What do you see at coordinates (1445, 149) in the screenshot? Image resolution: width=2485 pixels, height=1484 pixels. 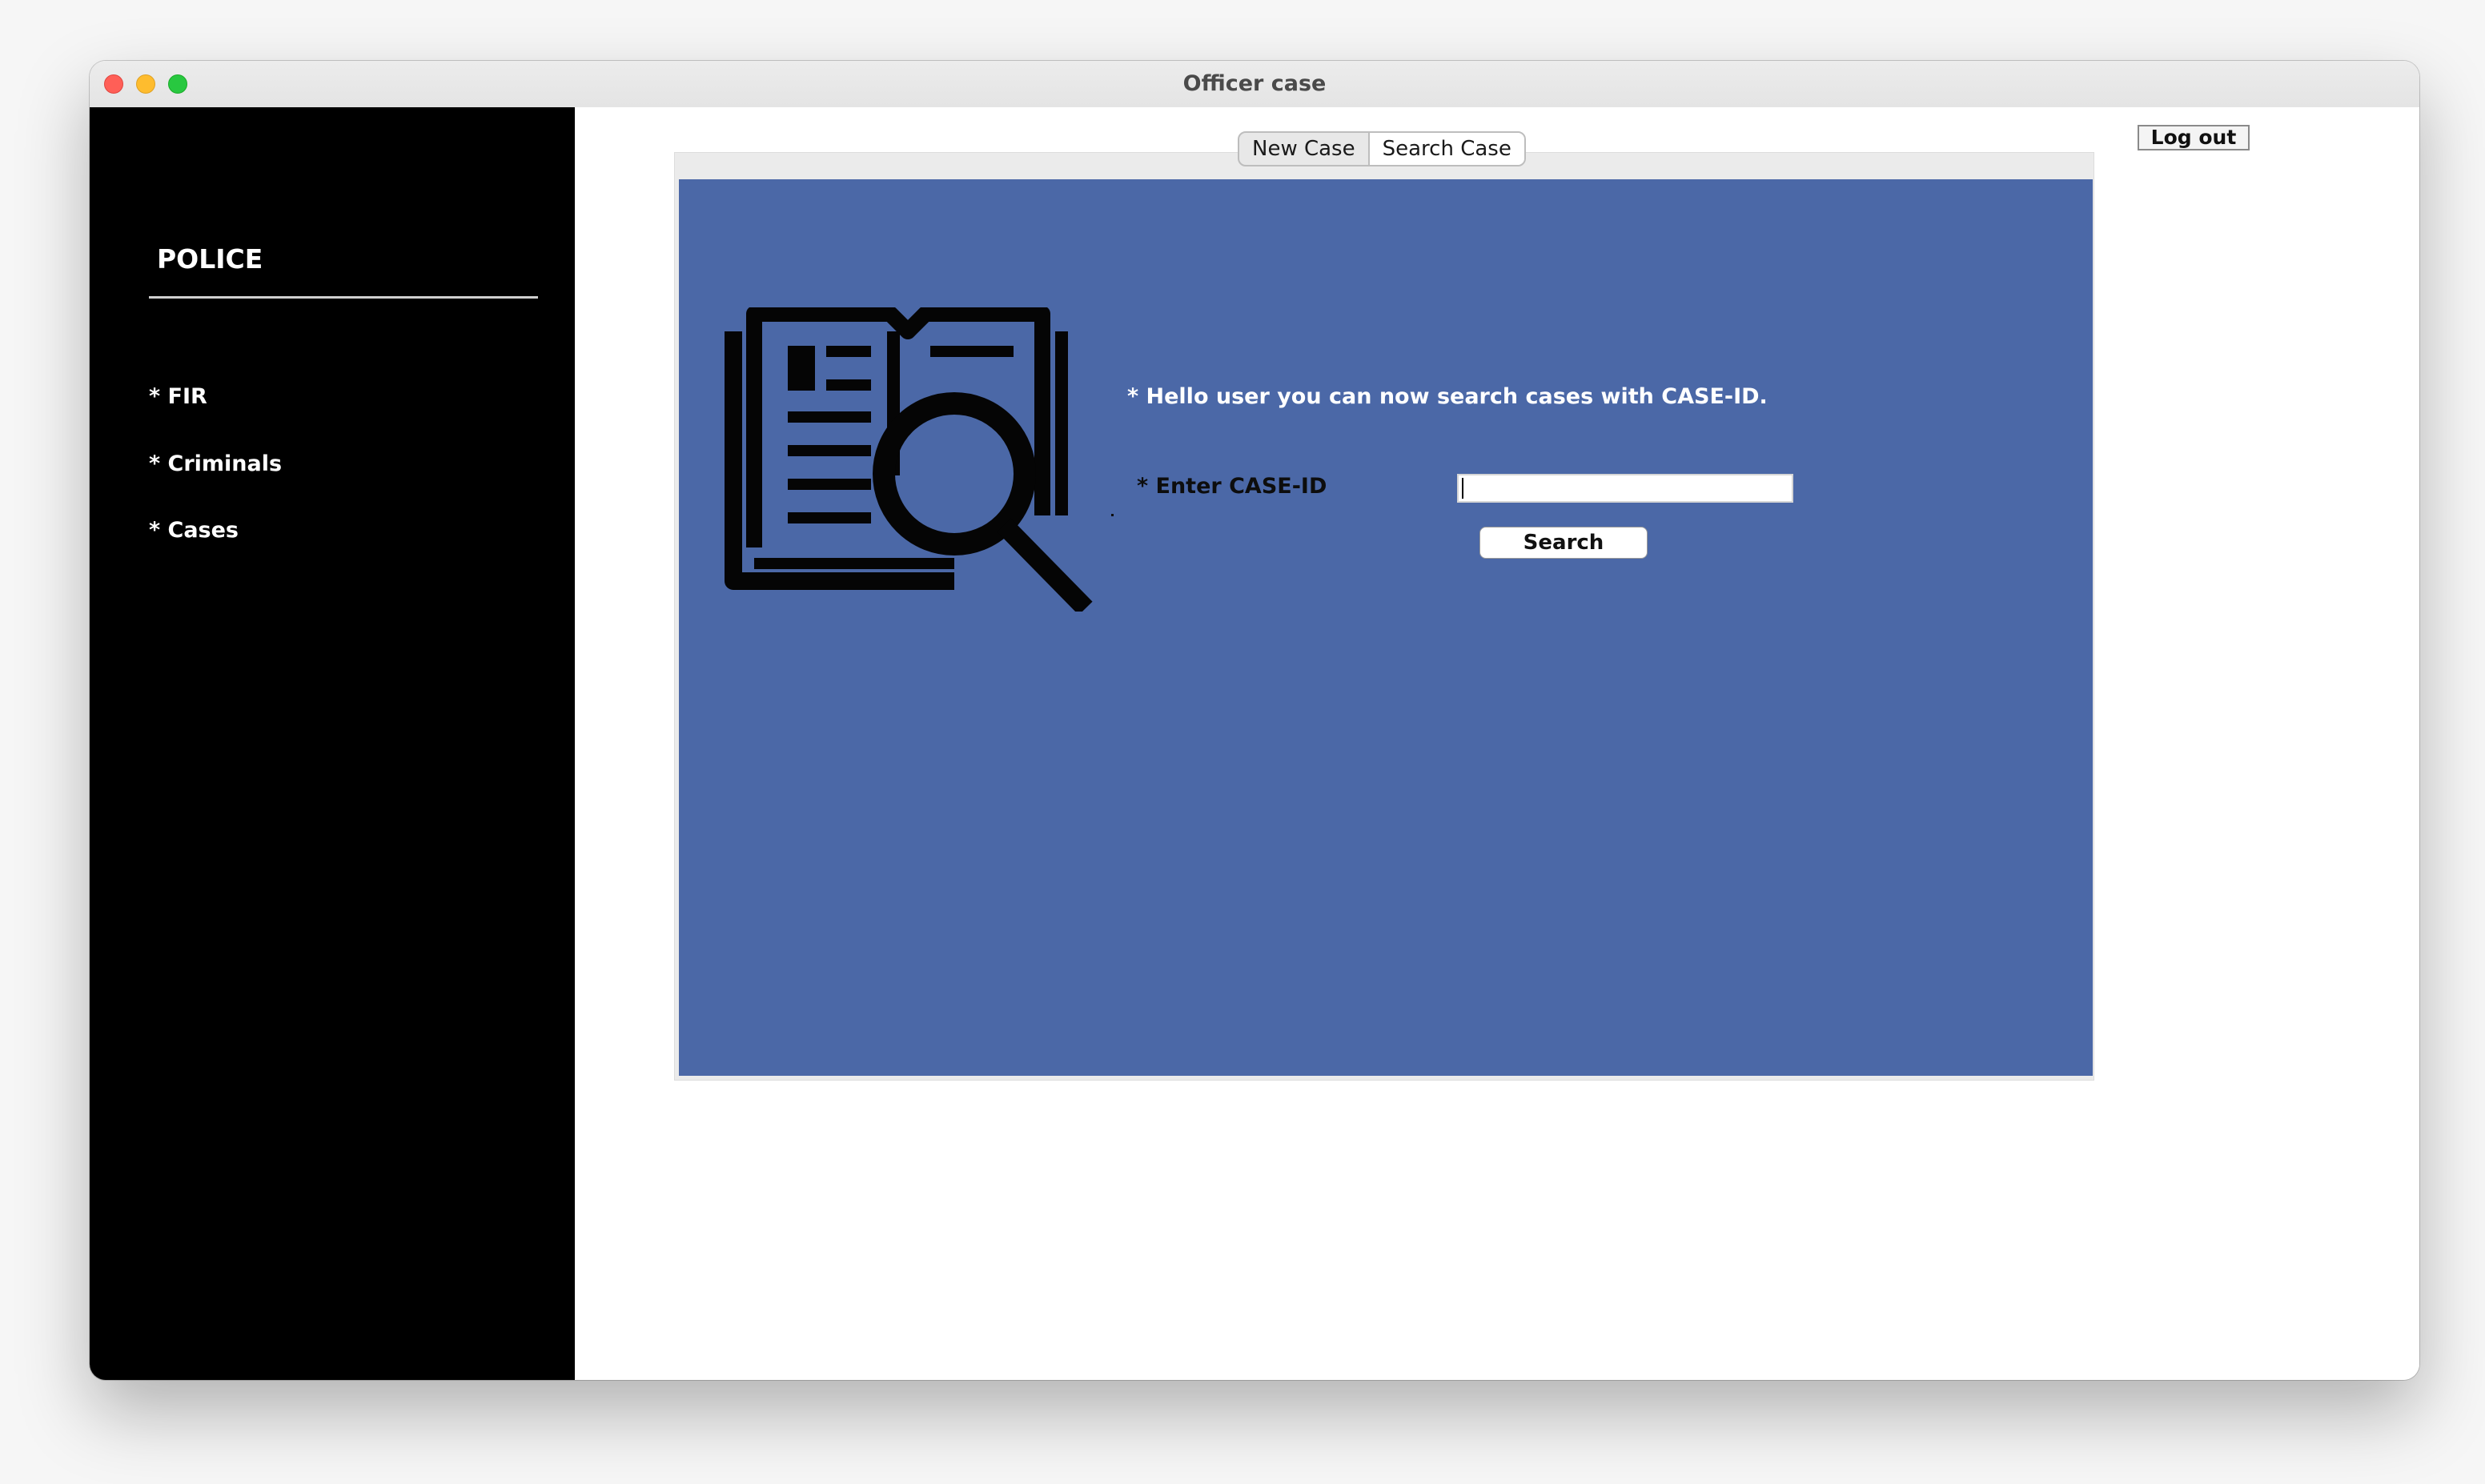 I see `tab-search-case: Search Case` at bounding box center [1445, 149].